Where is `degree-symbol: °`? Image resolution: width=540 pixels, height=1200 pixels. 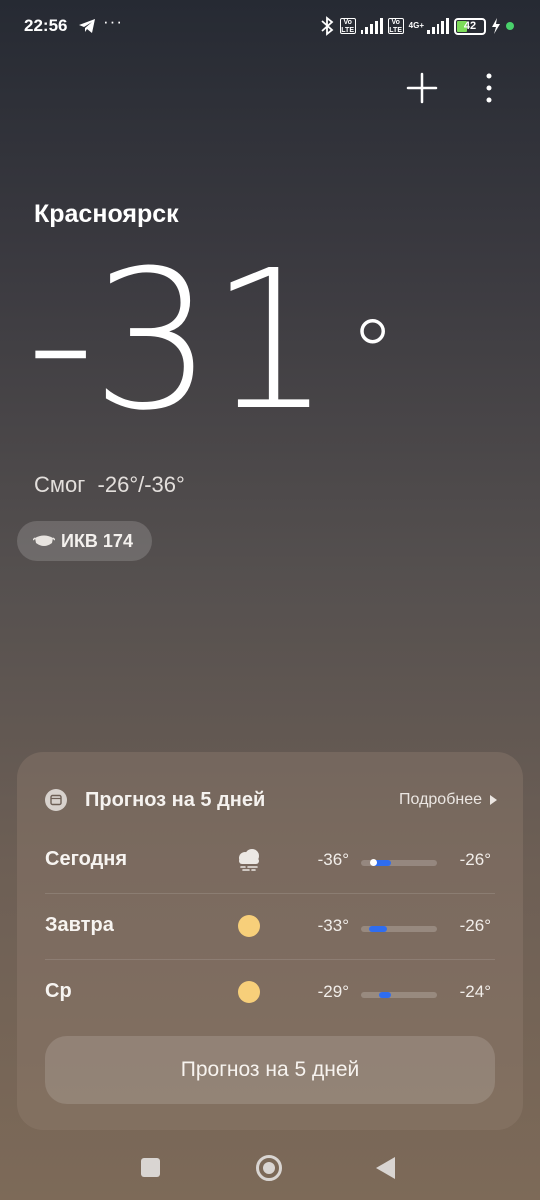 degree-symbol: ° is located at coordinates (372, 353).